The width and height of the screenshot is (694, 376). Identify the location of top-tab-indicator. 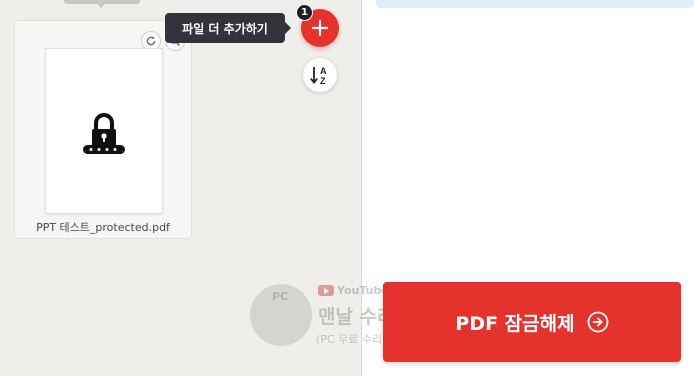
(102, 4).